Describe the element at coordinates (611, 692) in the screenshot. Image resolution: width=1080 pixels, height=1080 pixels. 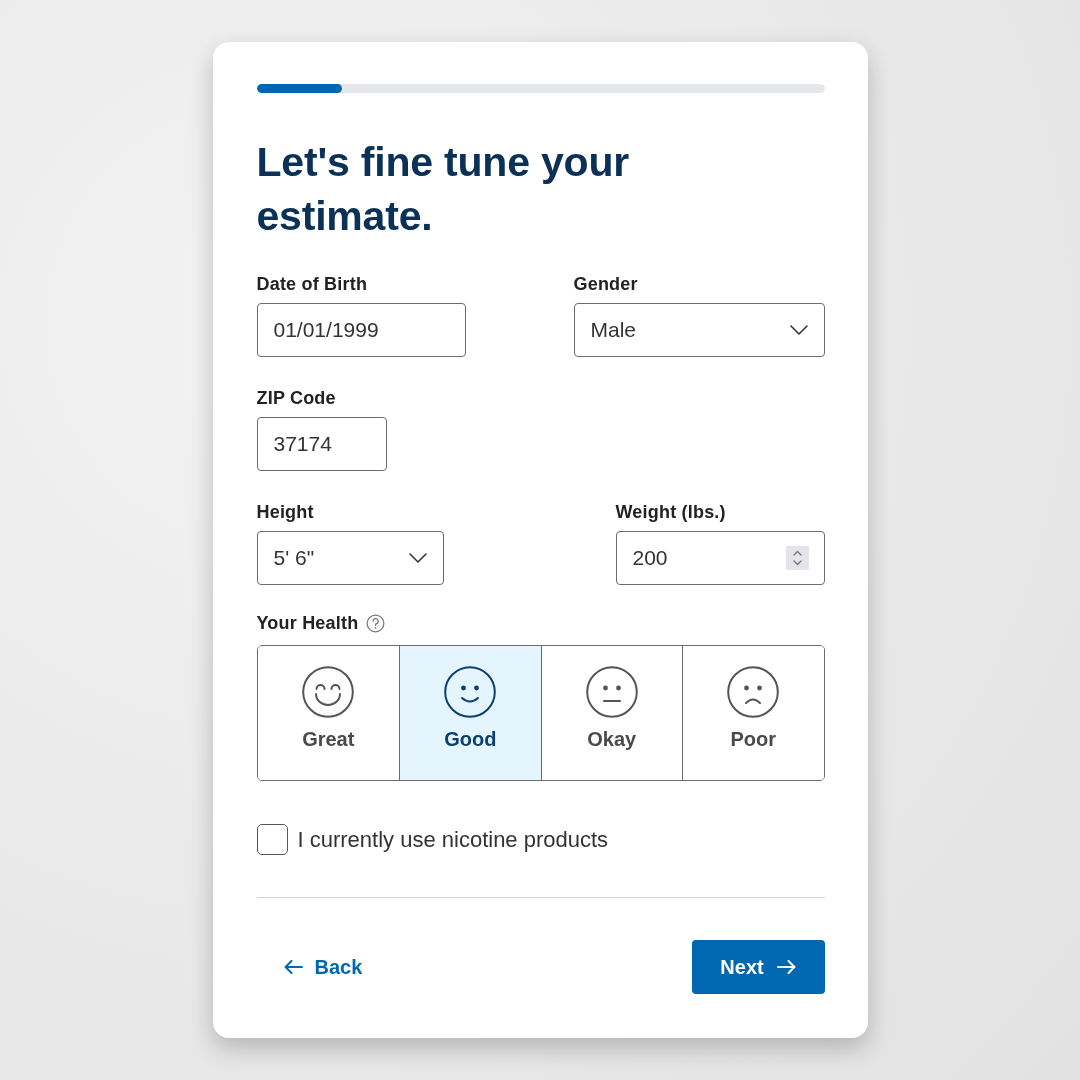
I see `neutral-face-icon` at that location.